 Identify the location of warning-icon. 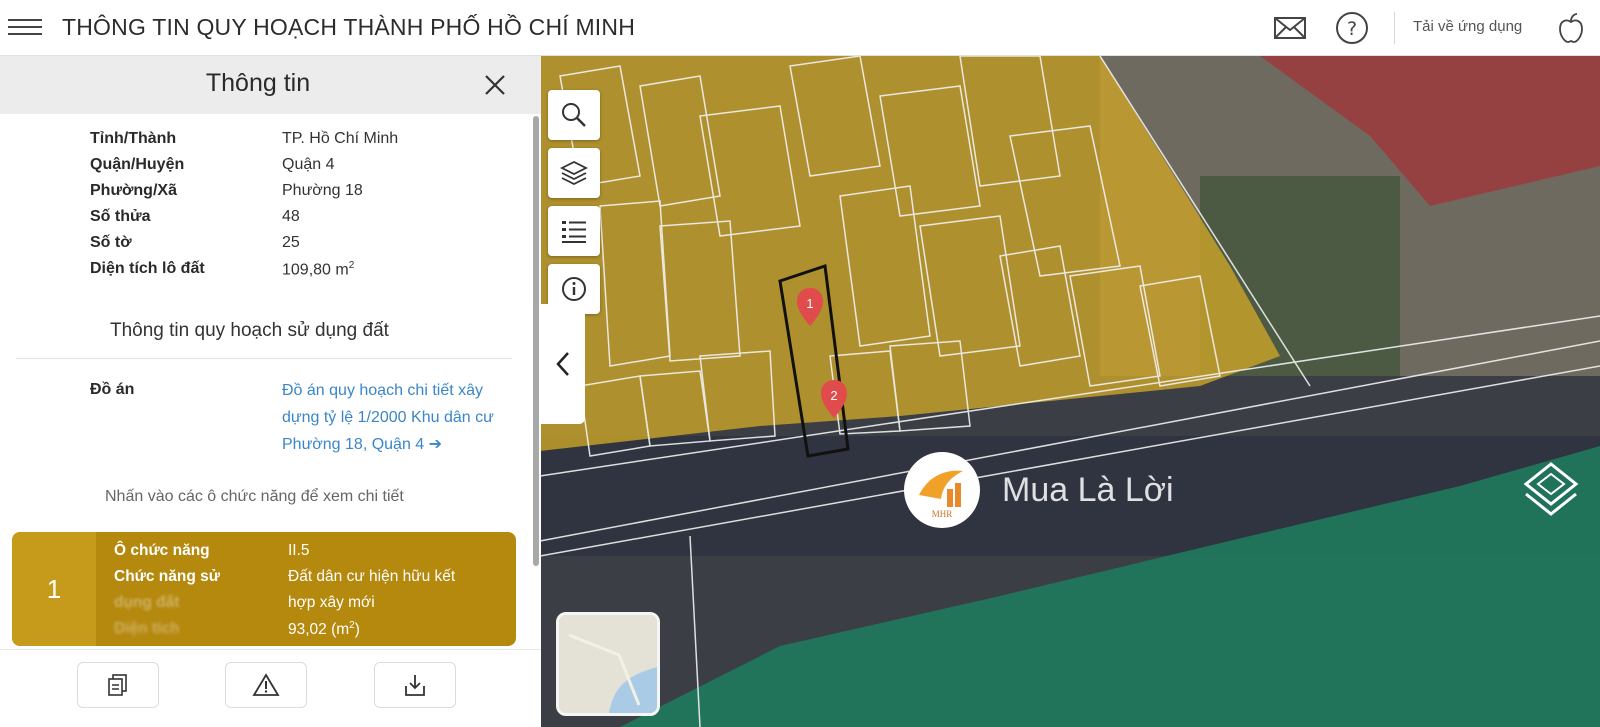
(266, 684).